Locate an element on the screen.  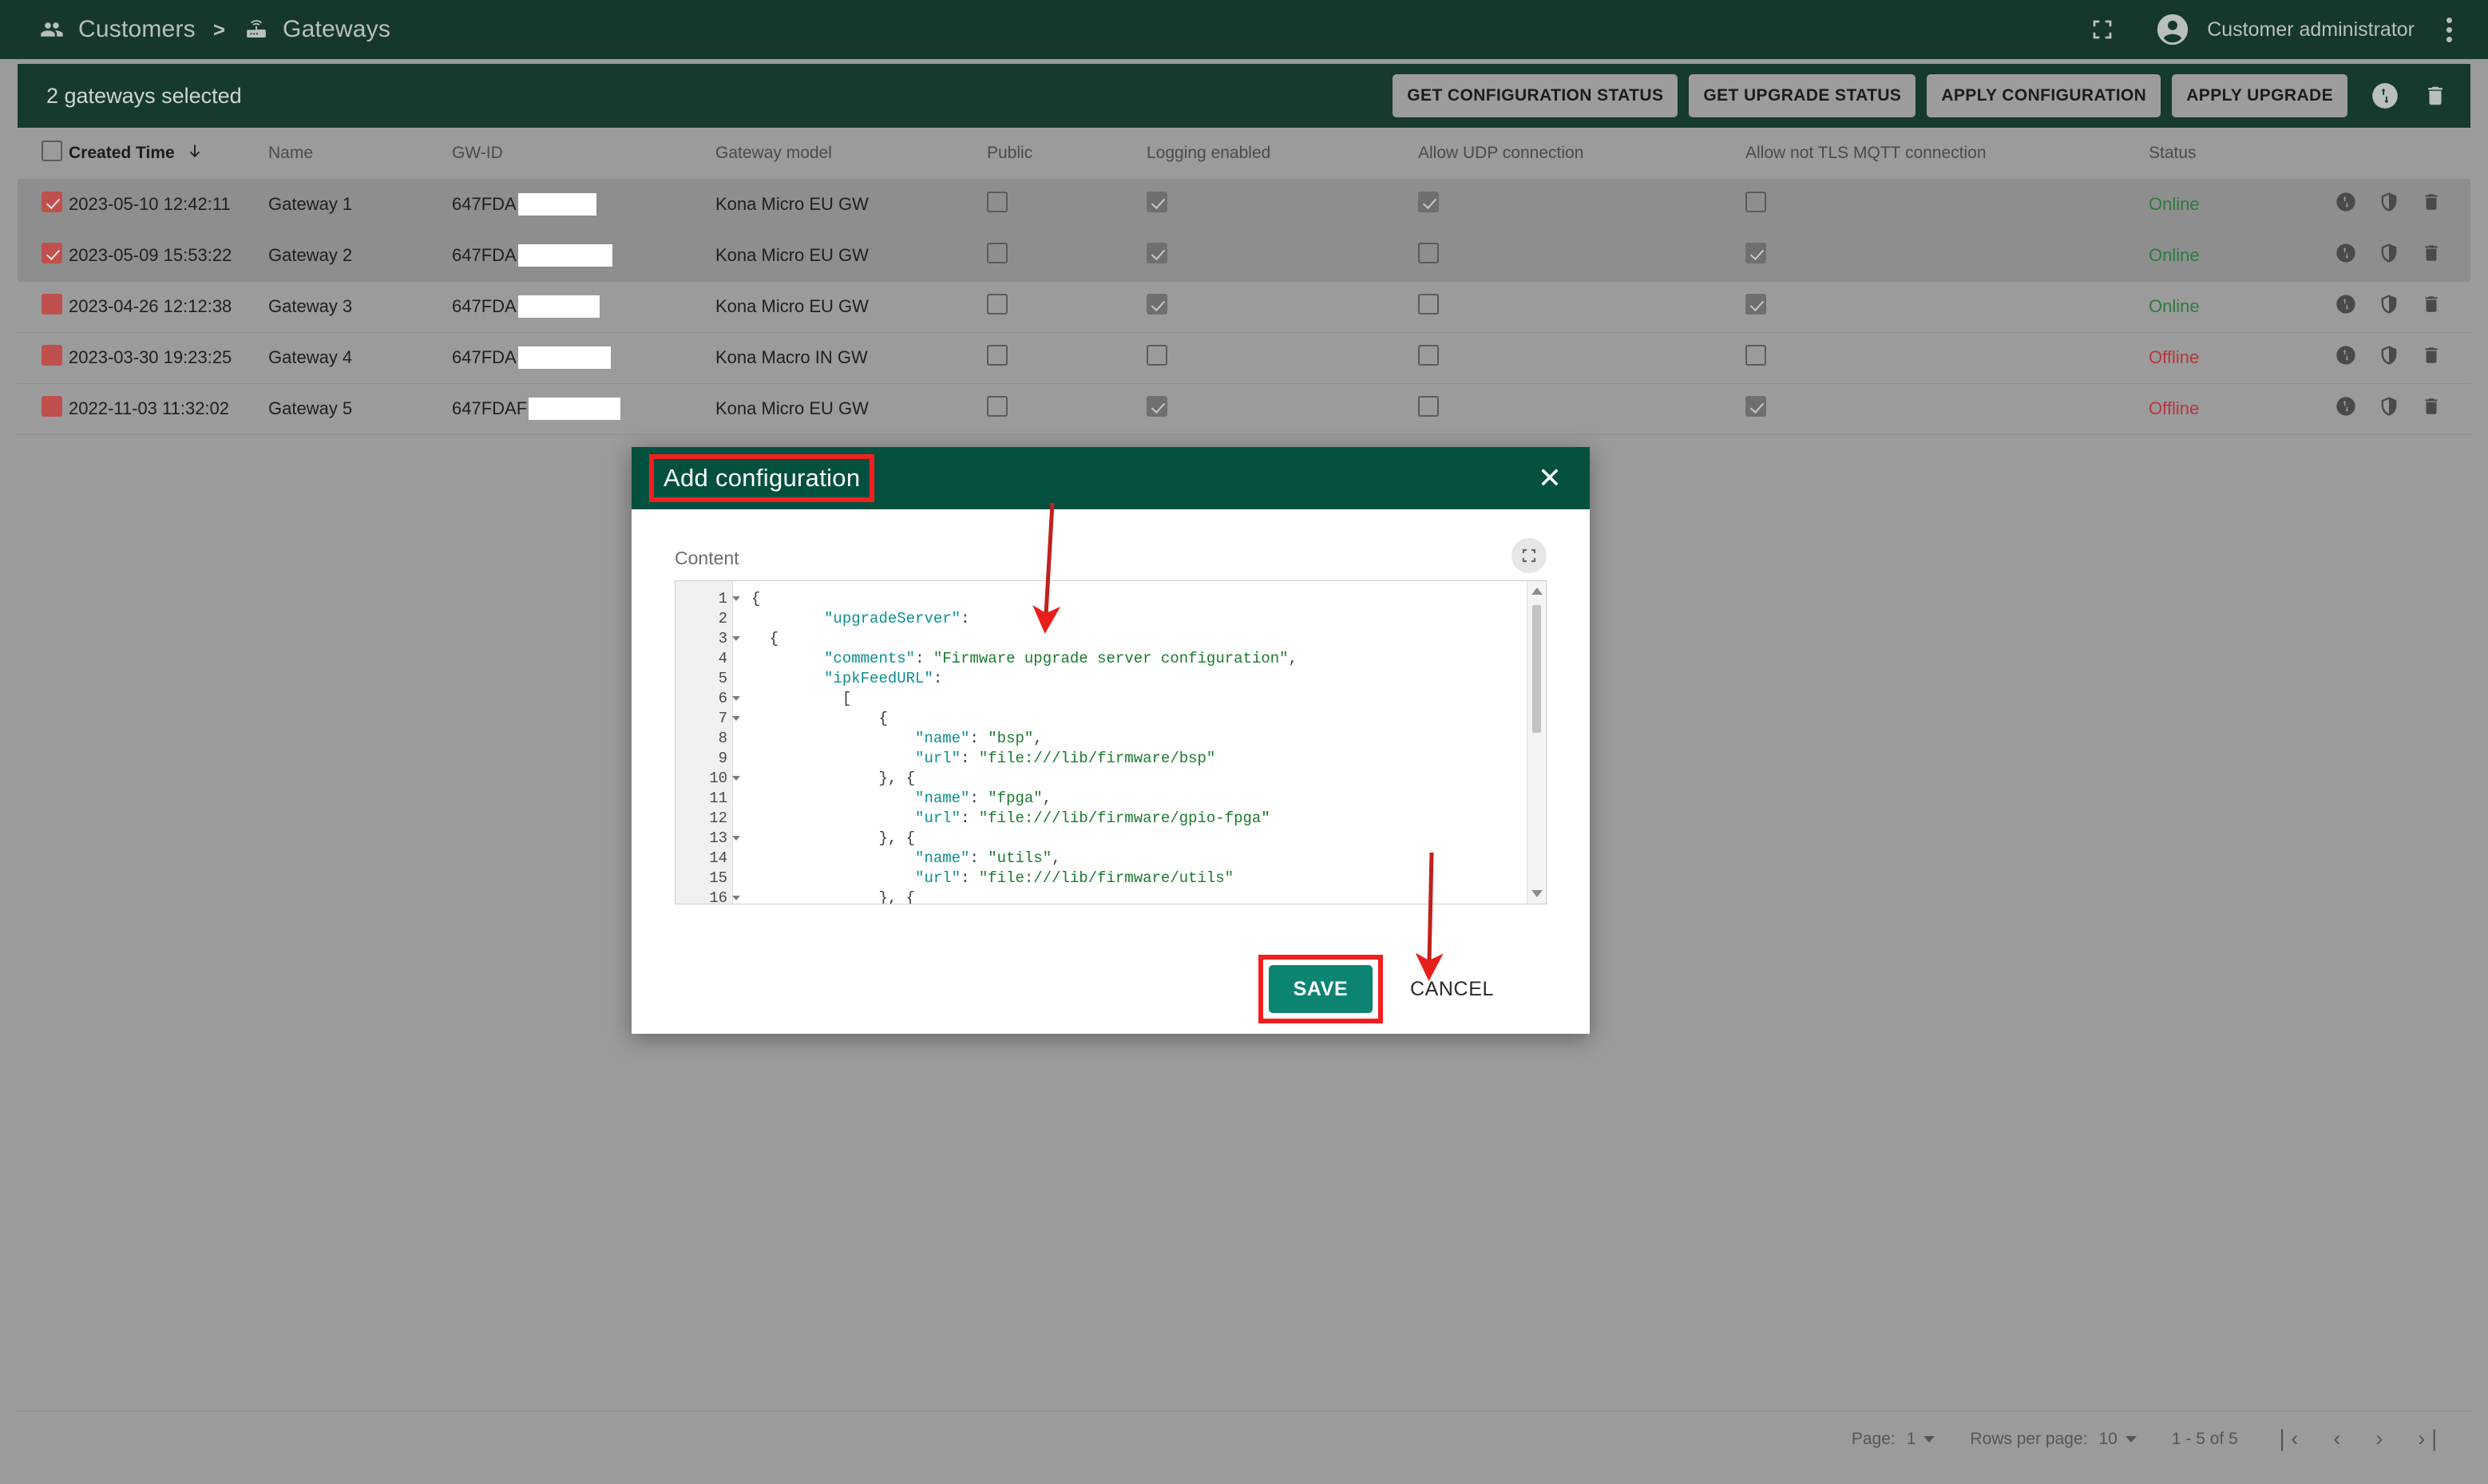
editor-line-number: 12 is located at coordinates (718, 818).